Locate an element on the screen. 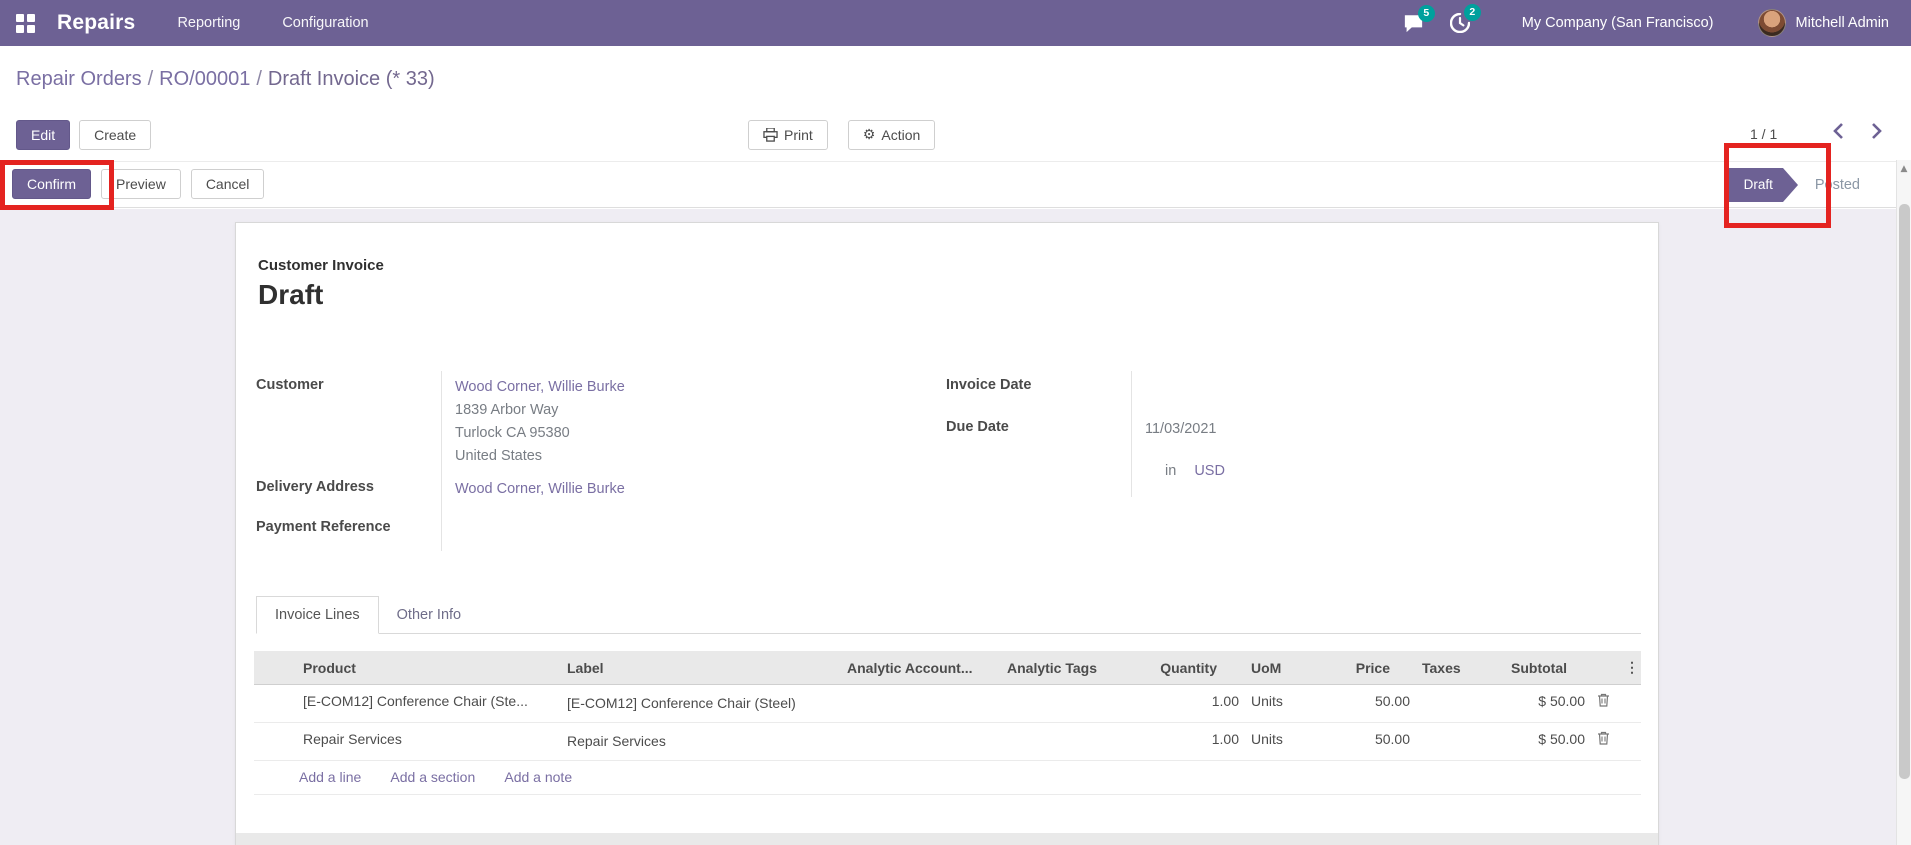  edit-button: Edit is located at coordinates (43, 135).